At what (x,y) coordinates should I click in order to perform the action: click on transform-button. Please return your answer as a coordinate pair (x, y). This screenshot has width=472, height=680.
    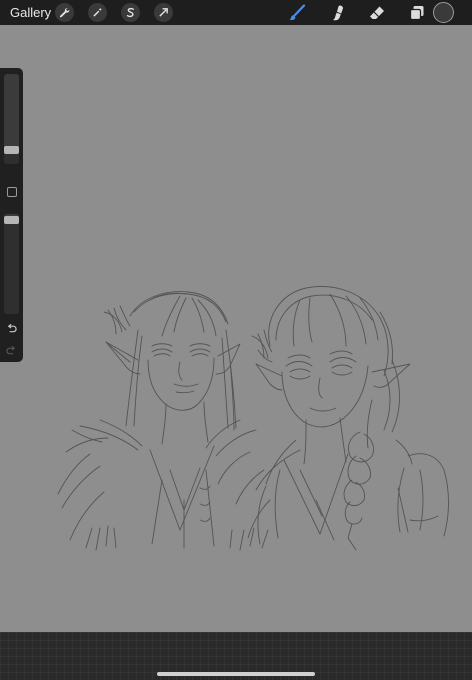
    Looking at the image, I should click on (163, 12).